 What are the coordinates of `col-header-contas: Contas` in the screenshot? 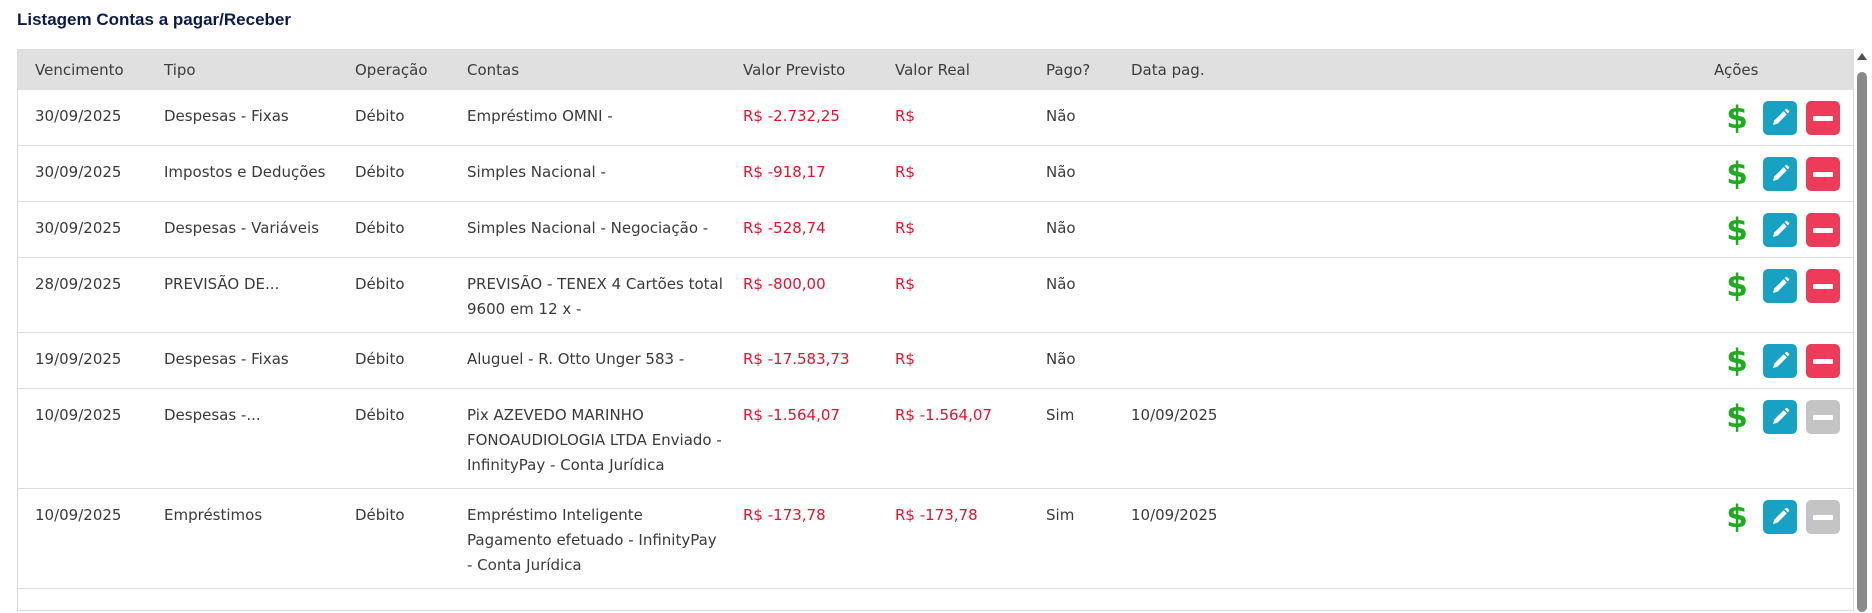 It's located at (588, 70).